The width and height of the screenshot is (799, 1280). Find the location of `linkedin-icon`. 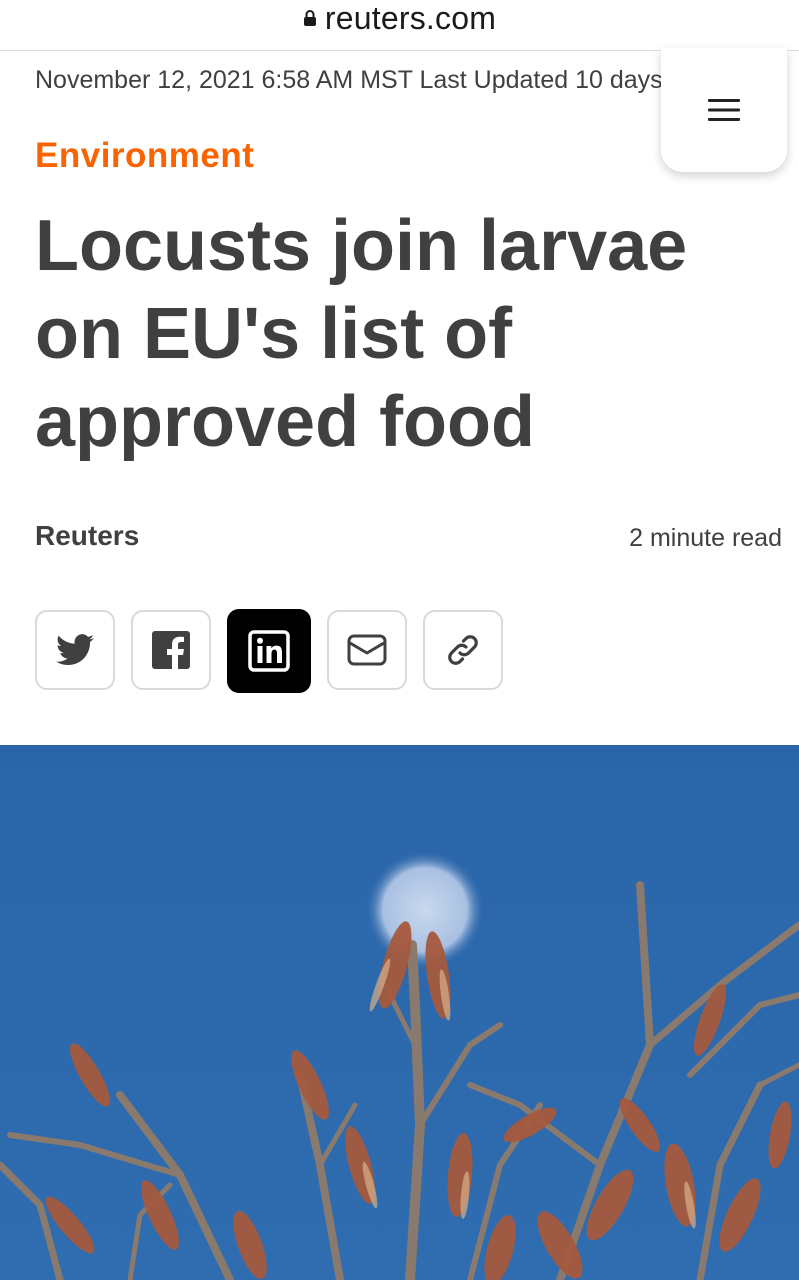

linkedin-icon is located at coordinates (269, 651).